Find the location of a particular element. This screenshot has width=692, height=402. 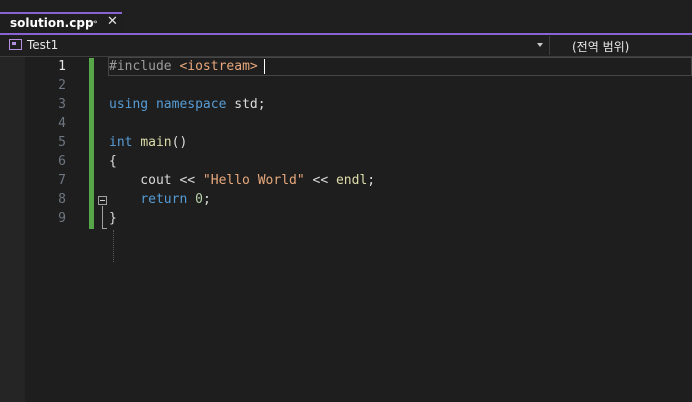

chevron-down-icon is located at coordinates (540, 45).